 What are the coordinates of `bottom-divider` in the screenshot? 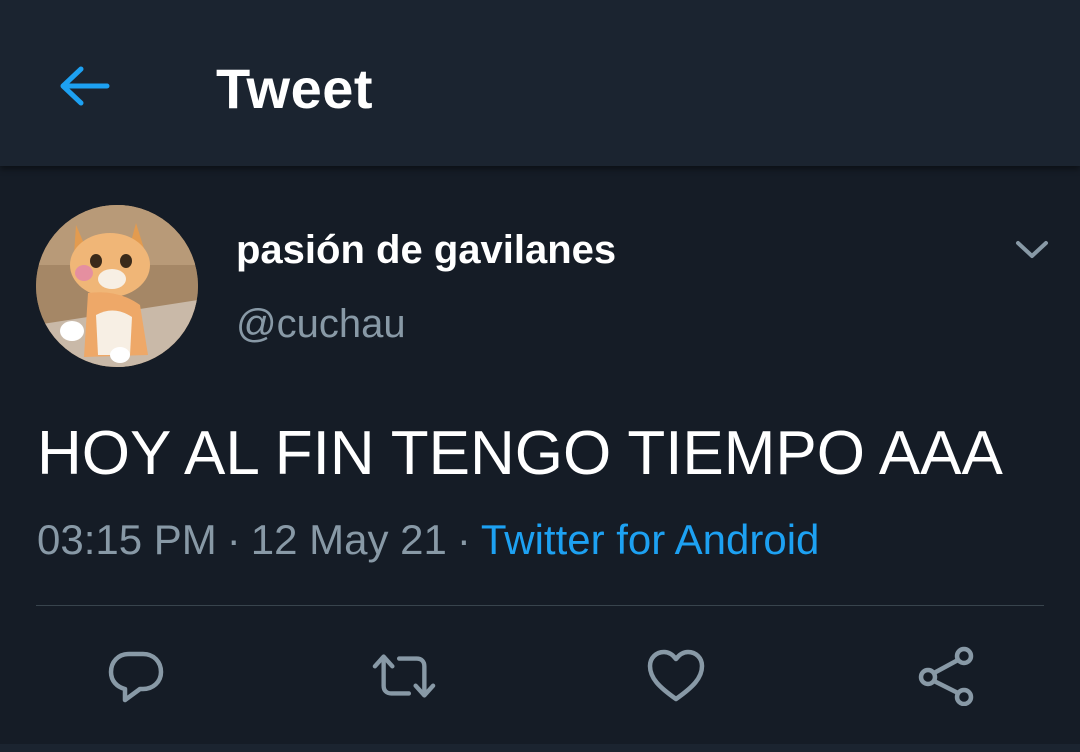 It's located at (540, 748).